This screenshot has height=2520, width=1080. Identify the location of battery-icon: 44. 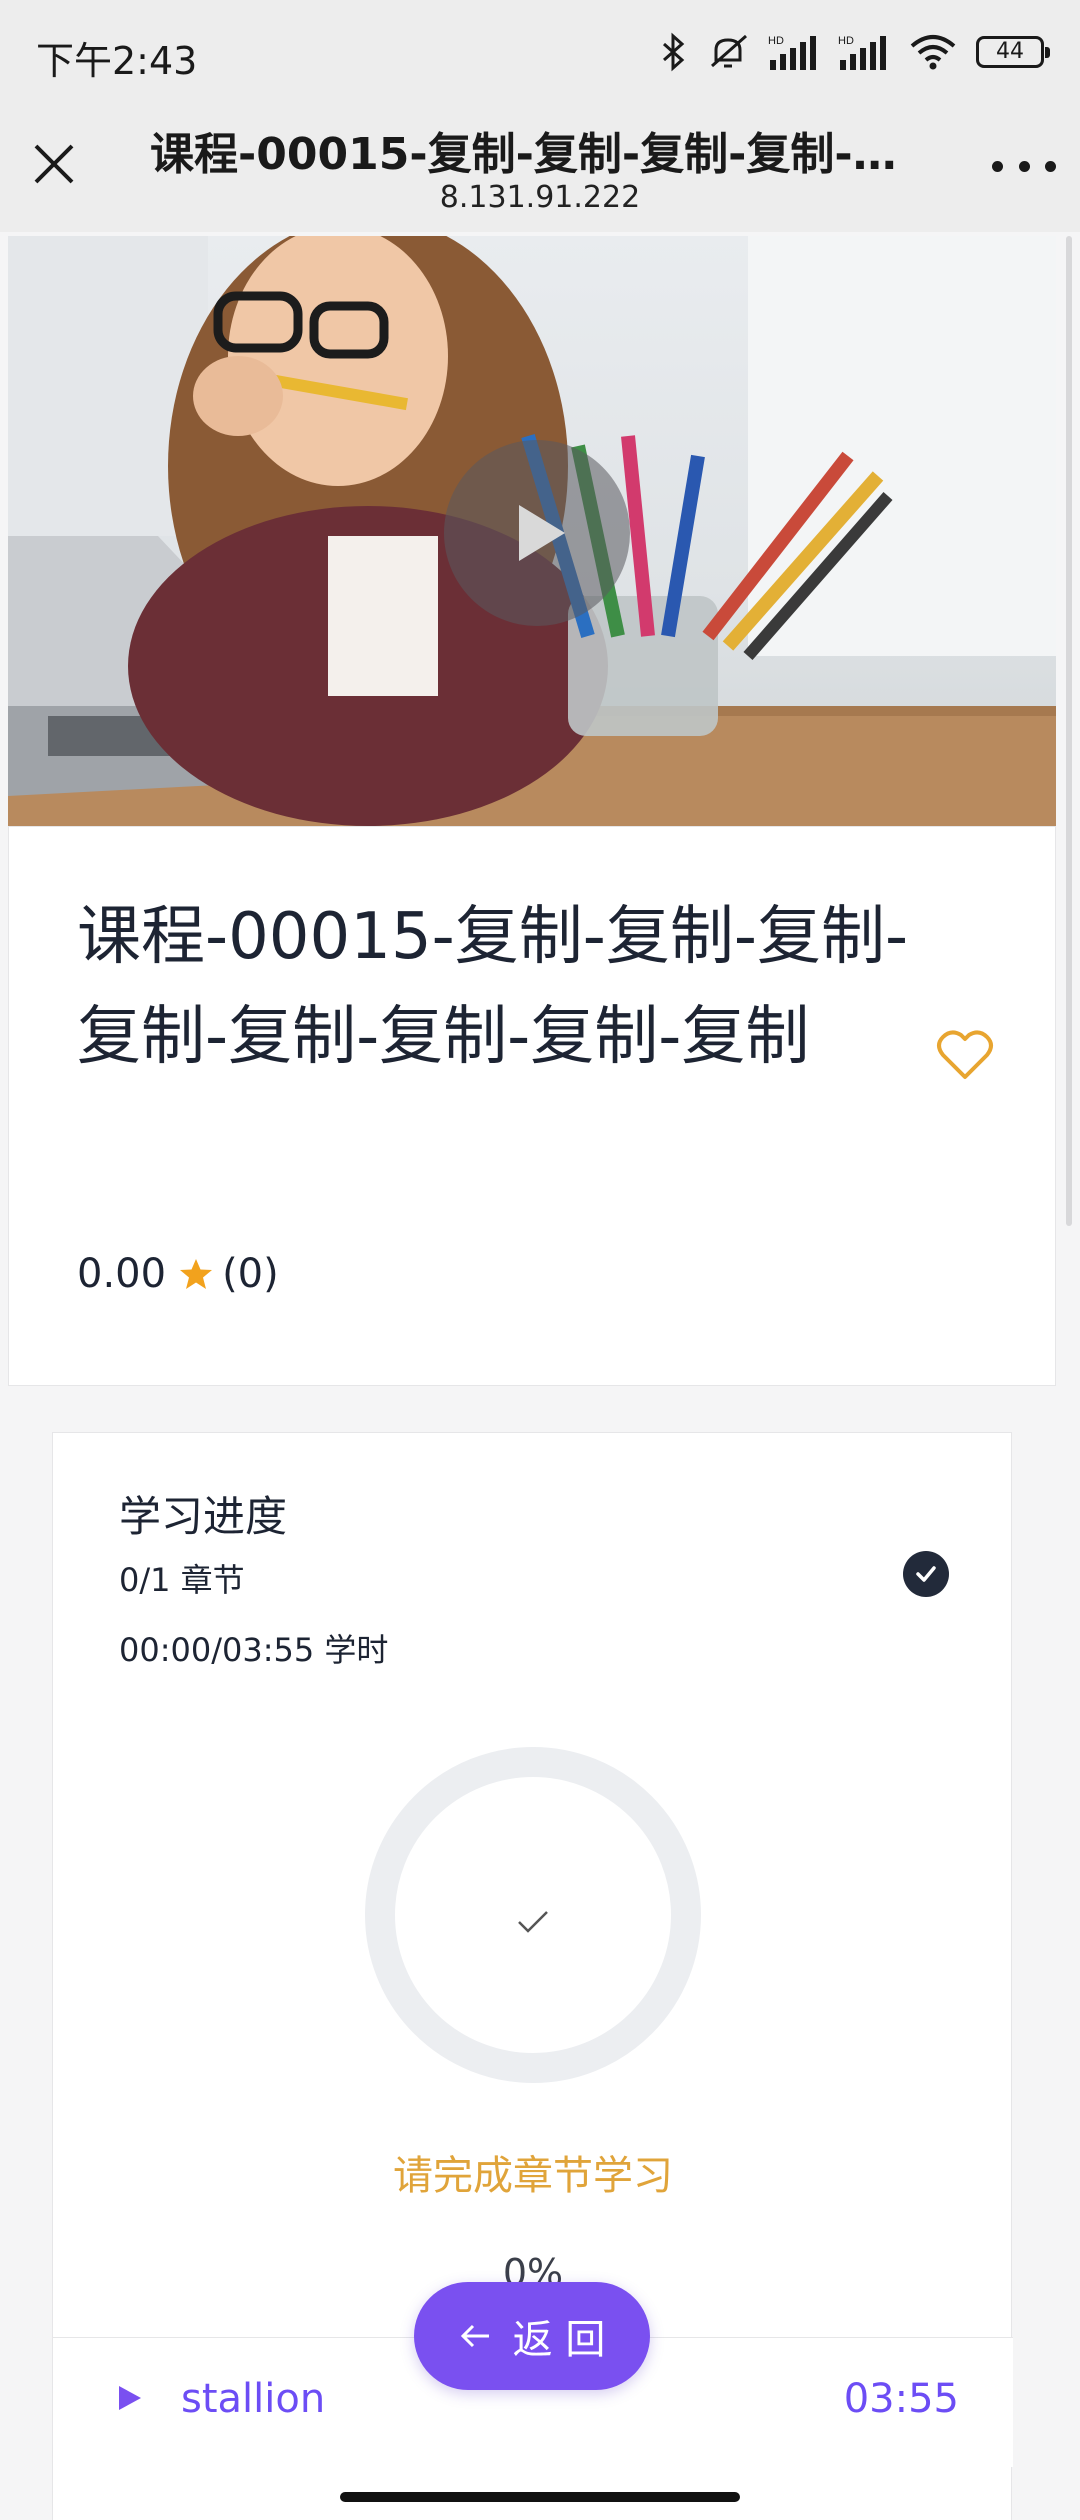
(1013, 52).